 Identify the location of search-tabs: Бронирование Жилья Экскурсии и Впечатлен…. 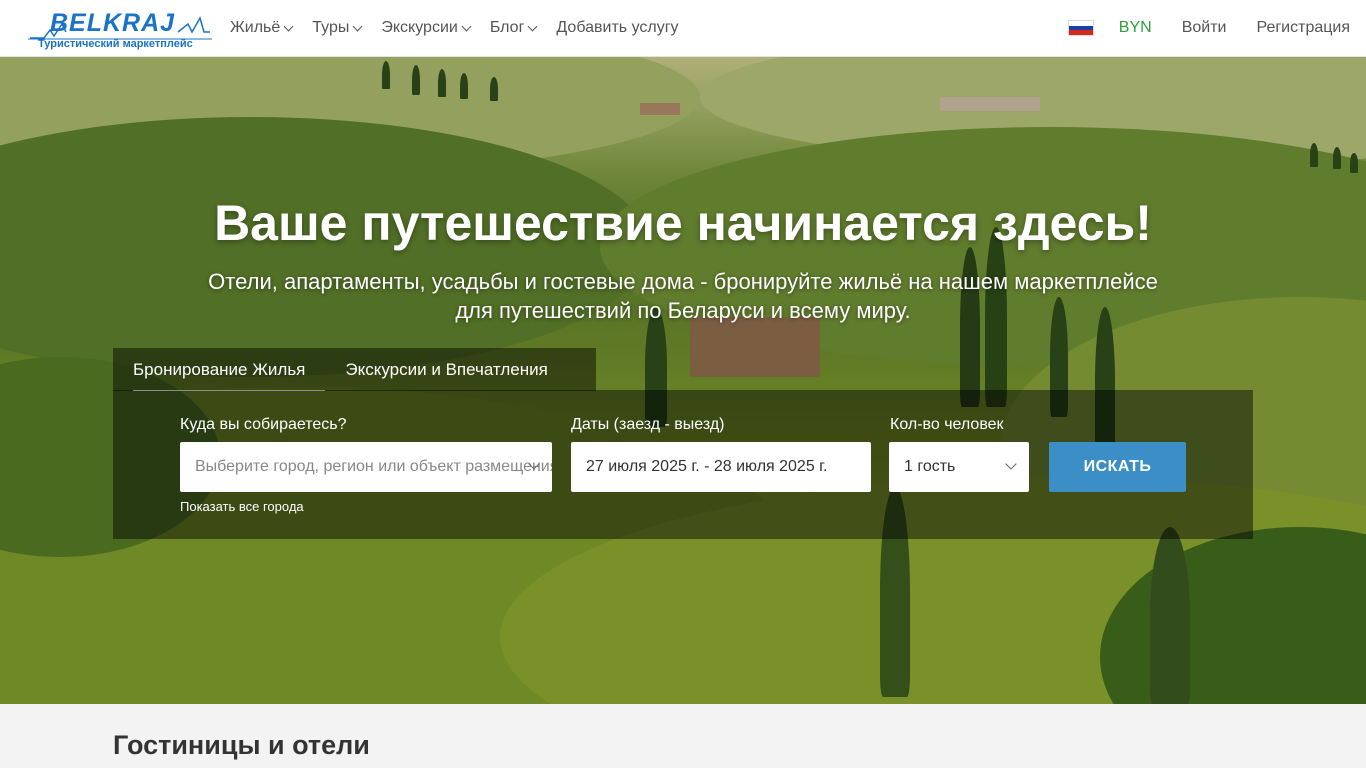
(354, 369).